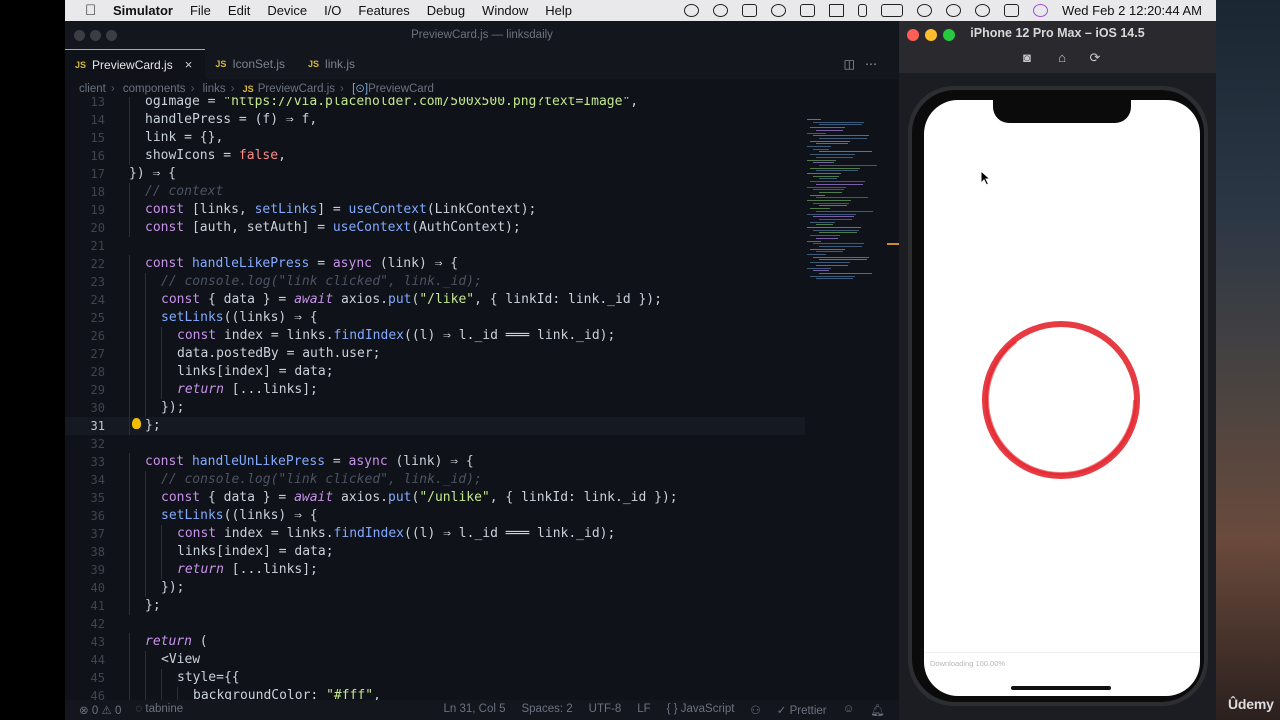  What do you see at coordinates (435, 192) in the screenshot?
I see `code-line: 18 // context` at bounding box center [435, 192].